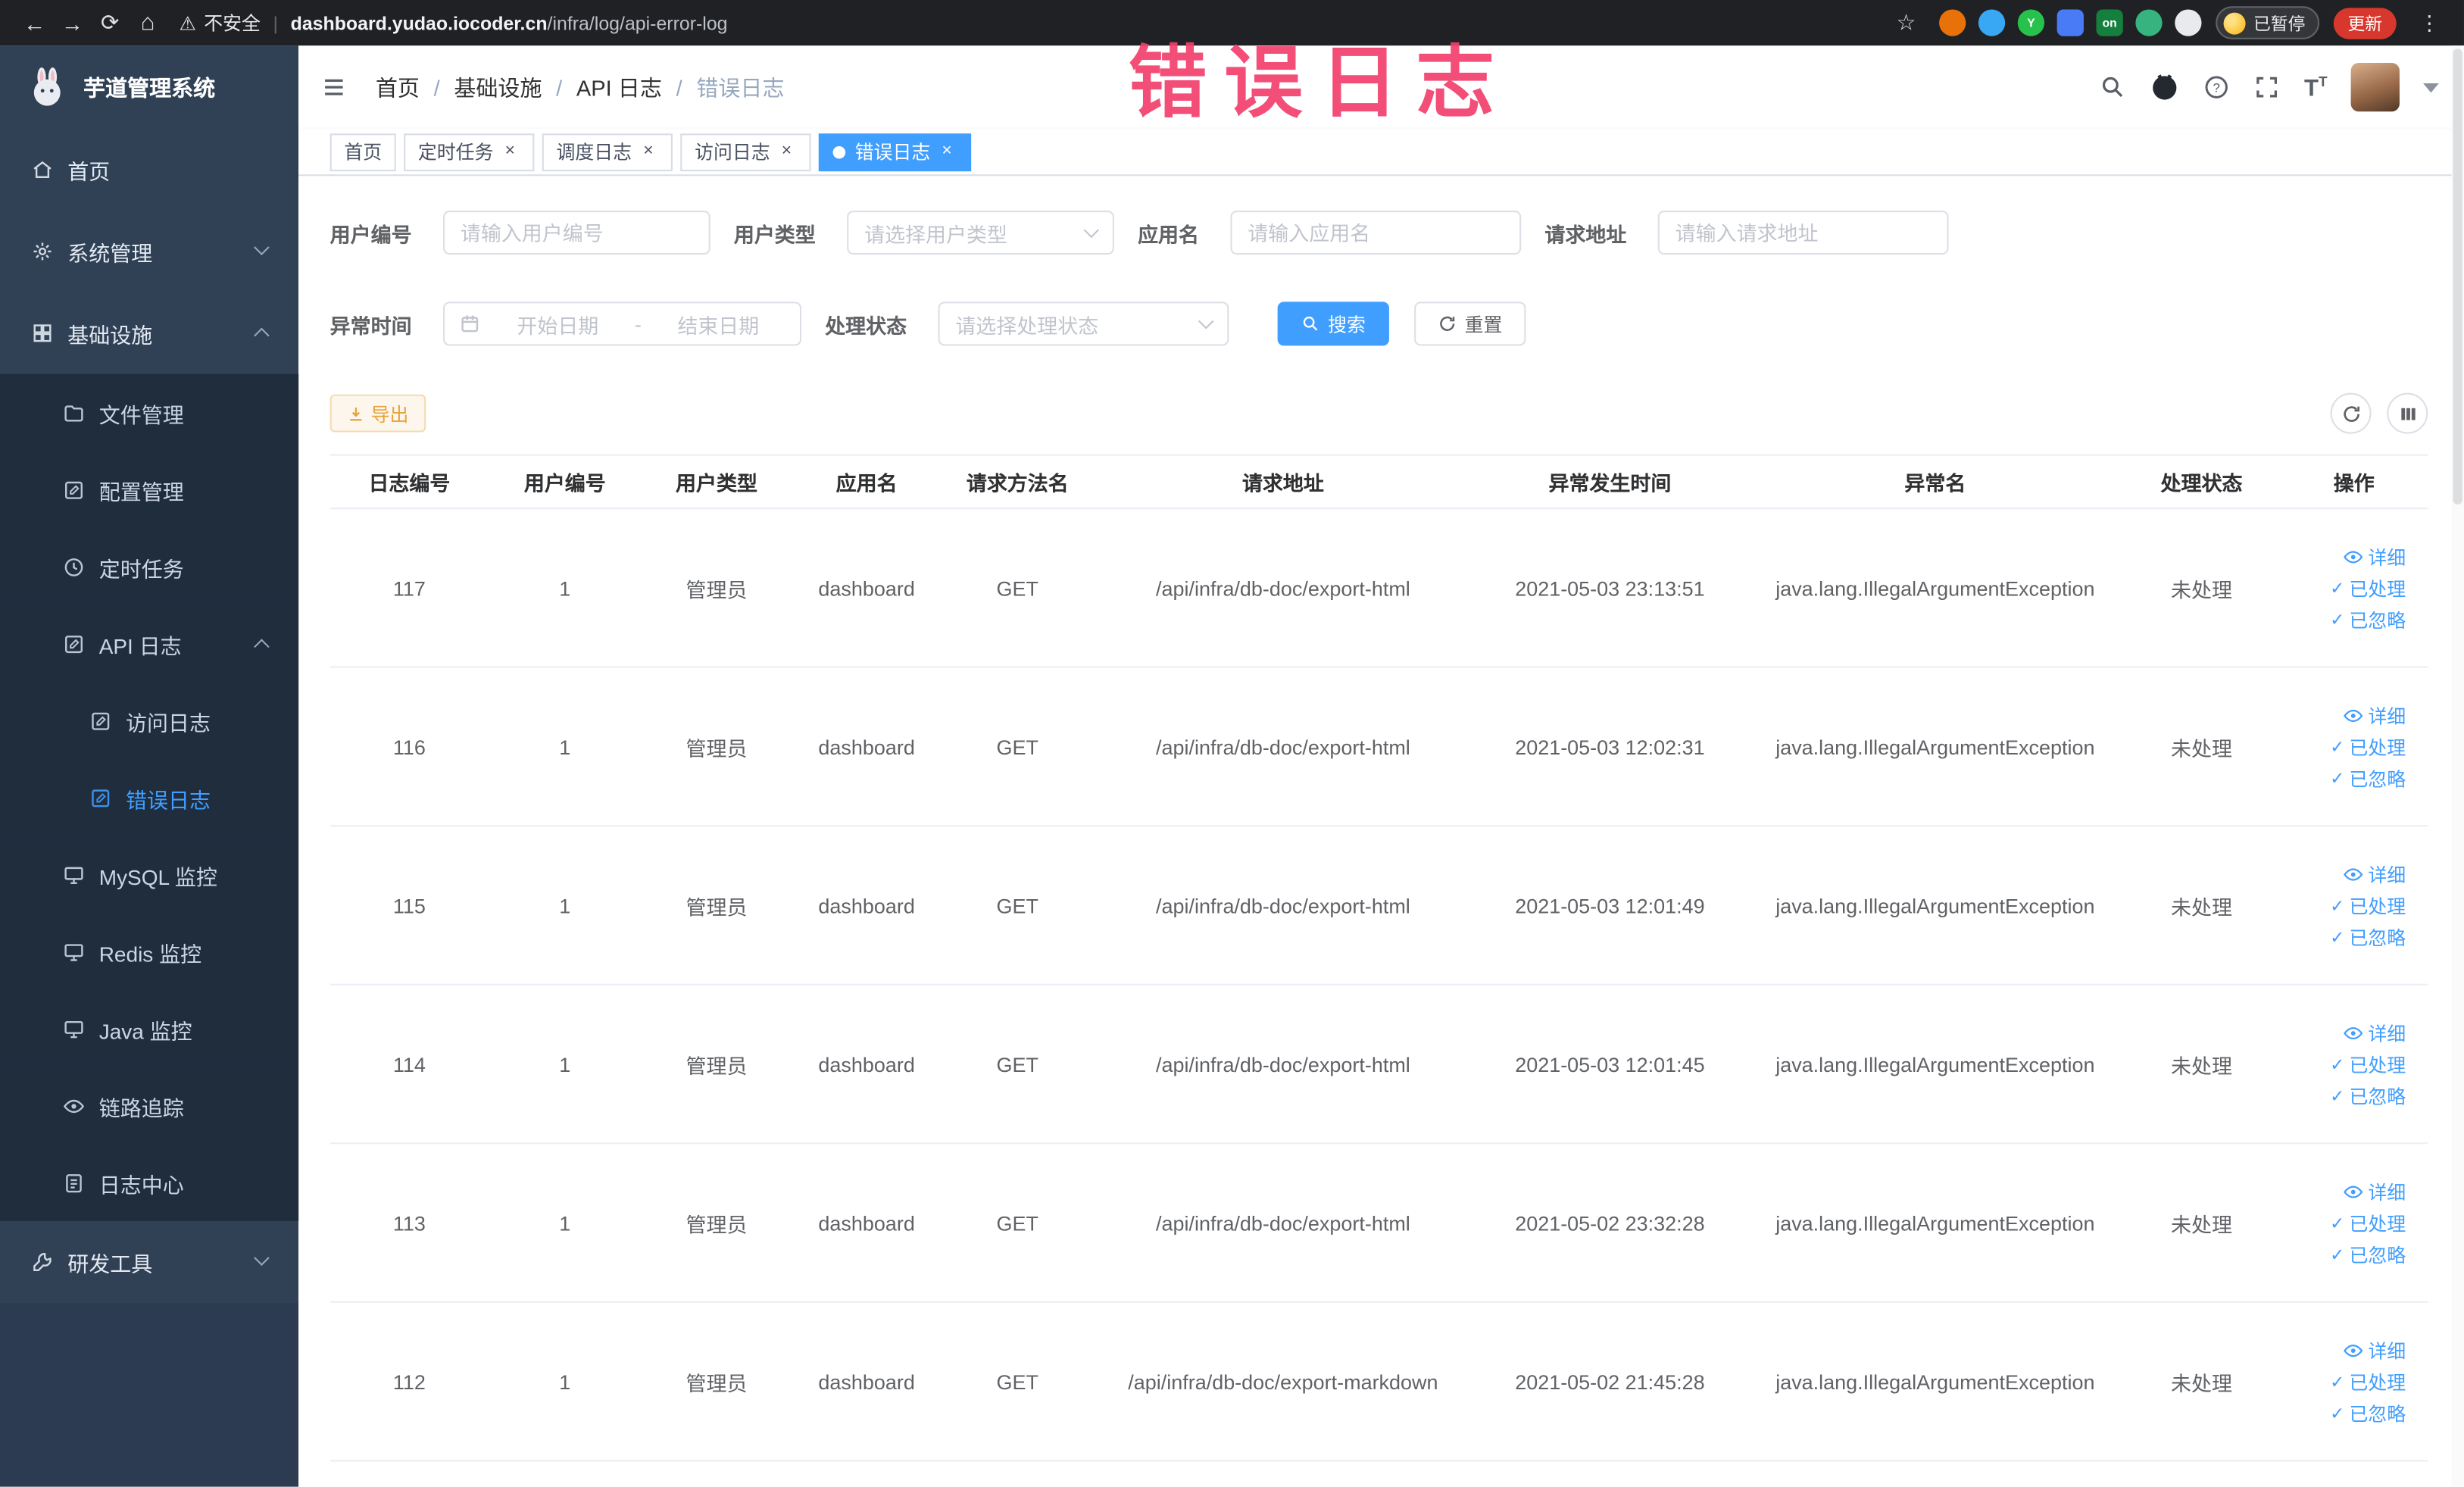  Describe the element at coordinates (1803, 232) in the screenshot. I see `request-url-input` at that location.